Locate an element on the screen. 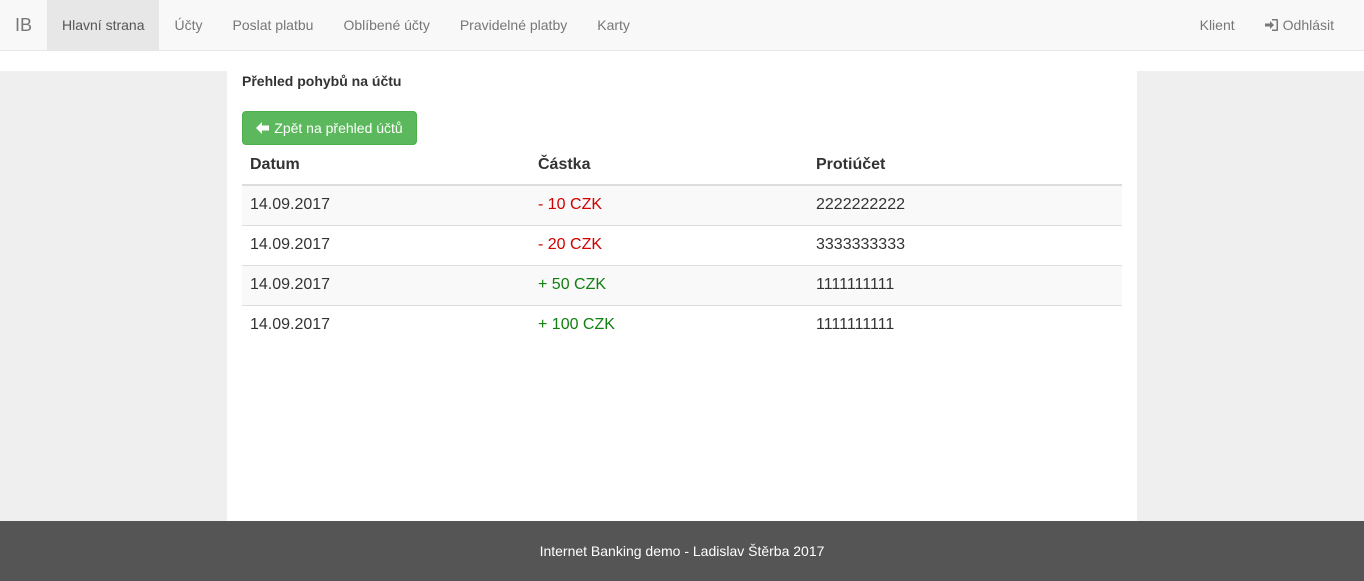 The image size is (1364, 581). logout-link: Odhlásit is located at coordinates (1299, 25).